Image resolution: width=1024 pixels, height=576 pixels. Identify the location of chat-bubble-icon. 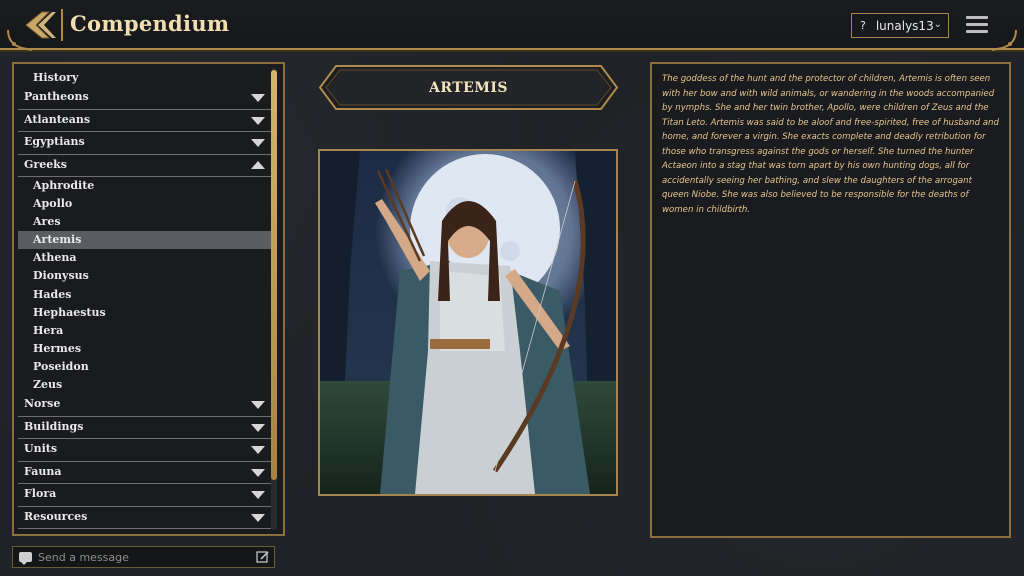
(25, 558).